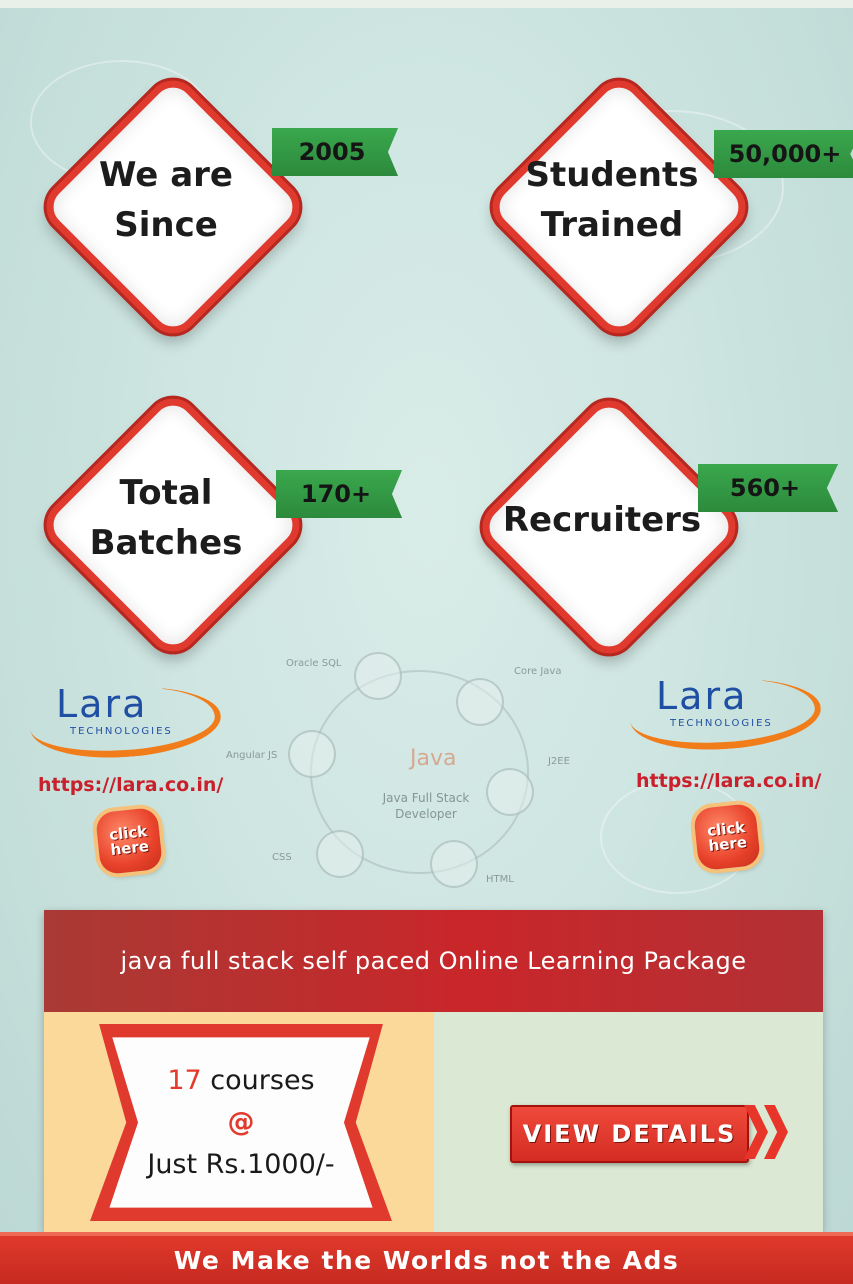 The image size is (853, 1284). I want to click on java-logo-text: Java, so click(433, 758).